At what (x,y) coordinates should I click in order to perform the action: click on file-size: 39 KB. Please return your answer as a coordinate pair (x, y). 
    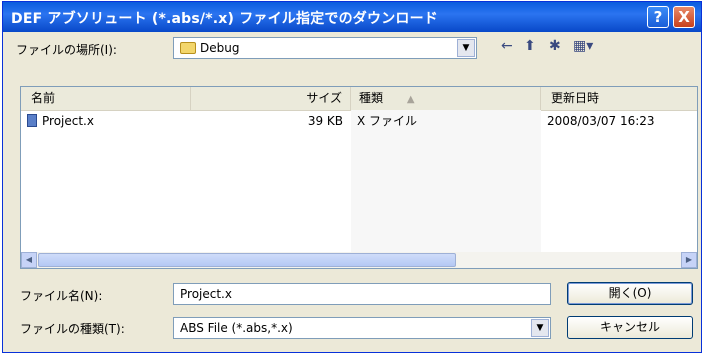
    Looking at the image, I should click on (325, 121).